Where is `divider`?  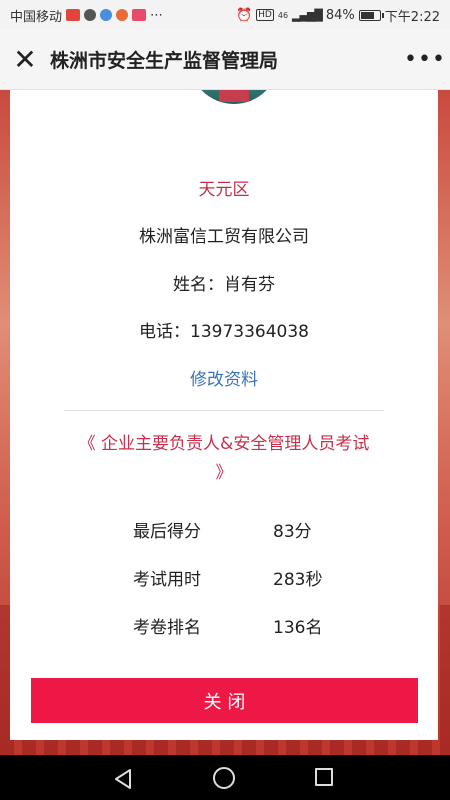 divider is located at coordinates (224, 410).